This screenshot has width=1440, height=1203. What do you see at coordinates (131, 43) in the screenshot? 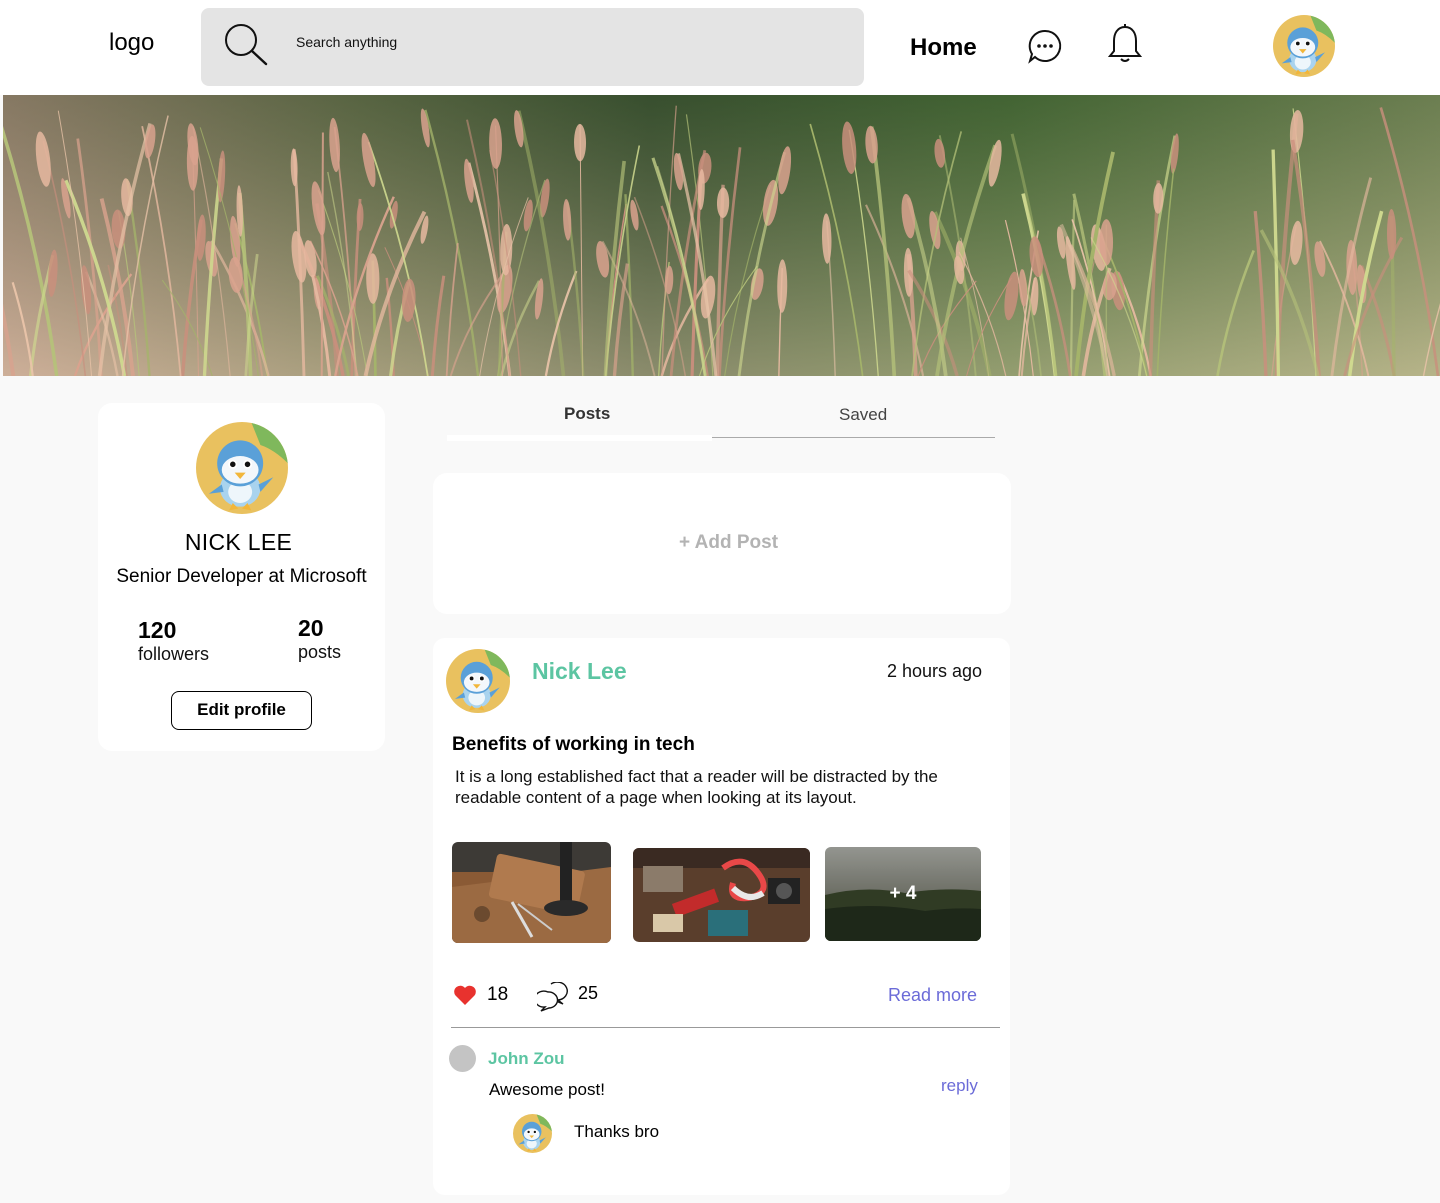
I see `logo: logo` at bounding box center [131, 43].